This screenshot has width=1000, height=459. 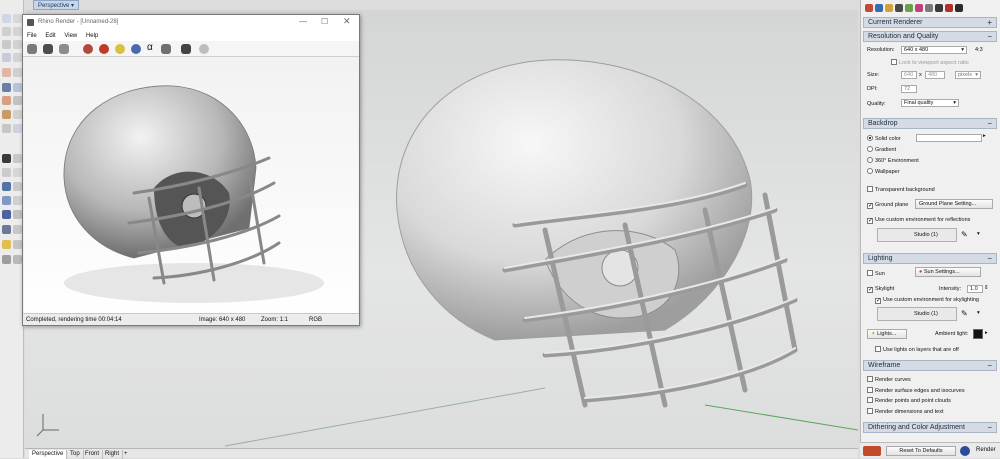 I want to click on skylight-dropdown-icon: ▾, so click(x=978, y=313).